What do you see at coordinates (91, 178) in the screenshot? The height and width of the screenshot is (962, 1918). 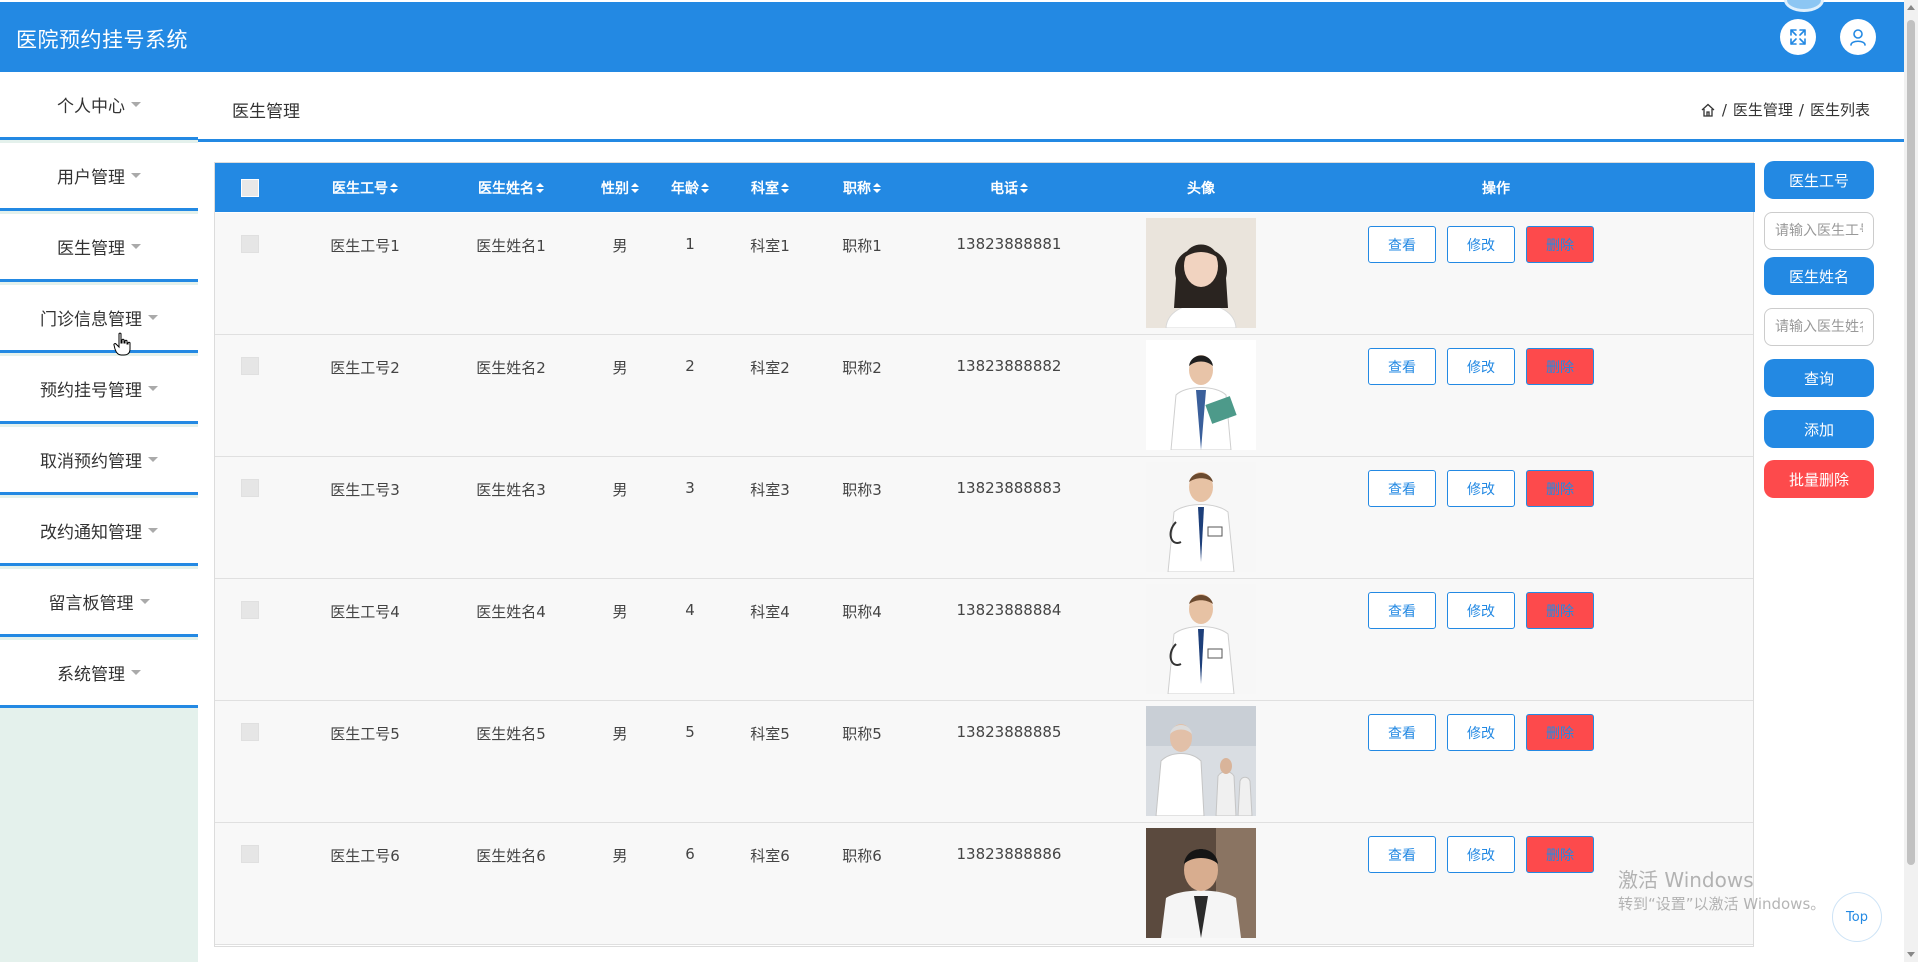 I see `sidebar-item-label: 用户管理` at bounding box center [91, 178].